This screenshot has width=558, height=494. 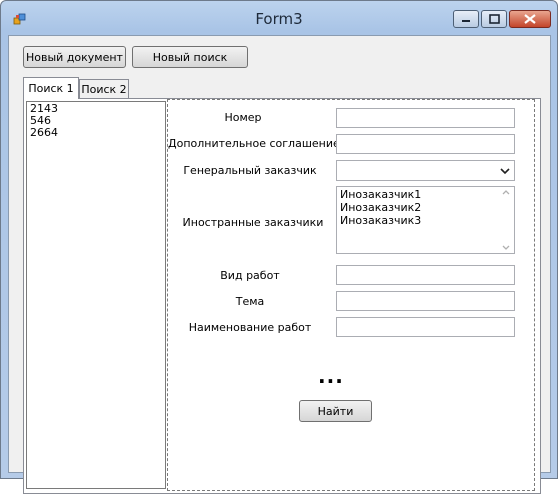 I want to click on close-button, so click(x=530, y=19).